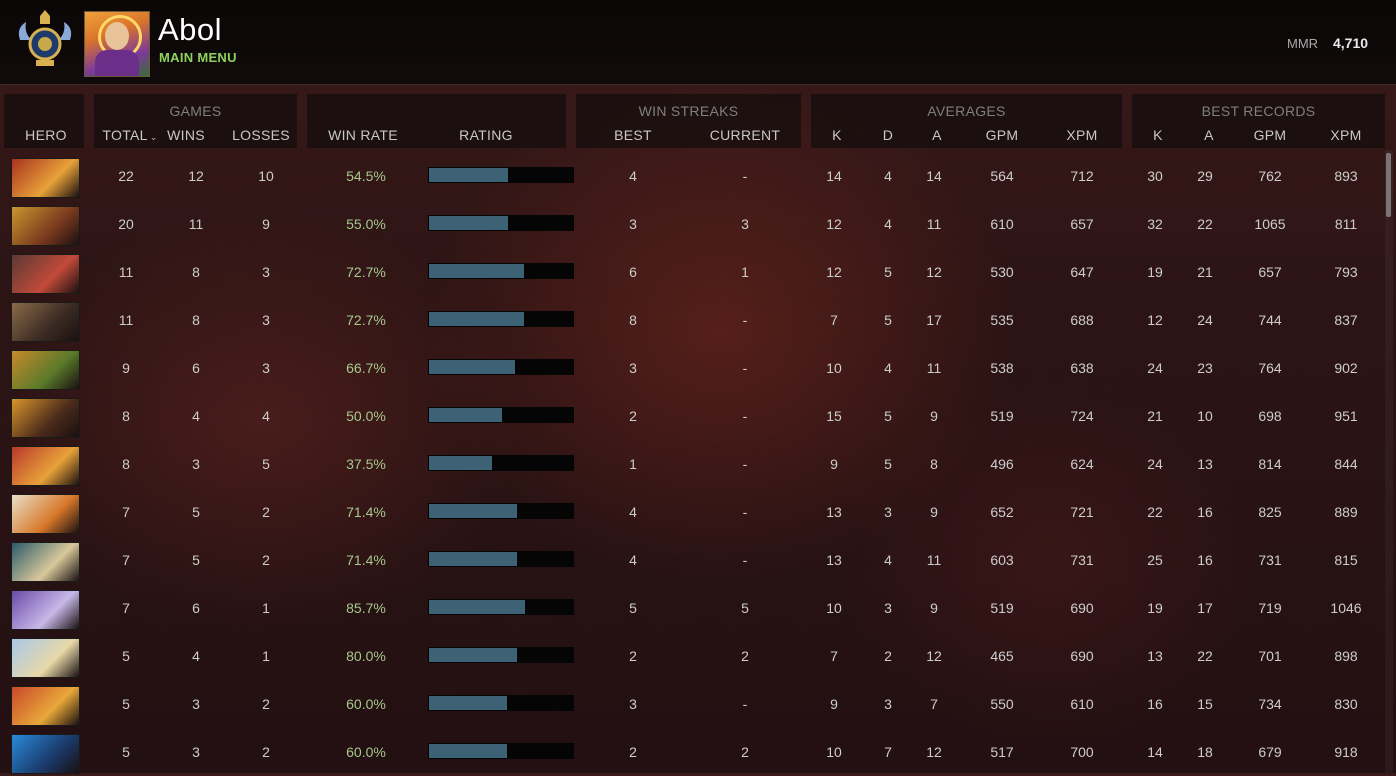 This screenshot has height=776, width=1396. I want to click on col-rating: RATING, so click(486, 135).